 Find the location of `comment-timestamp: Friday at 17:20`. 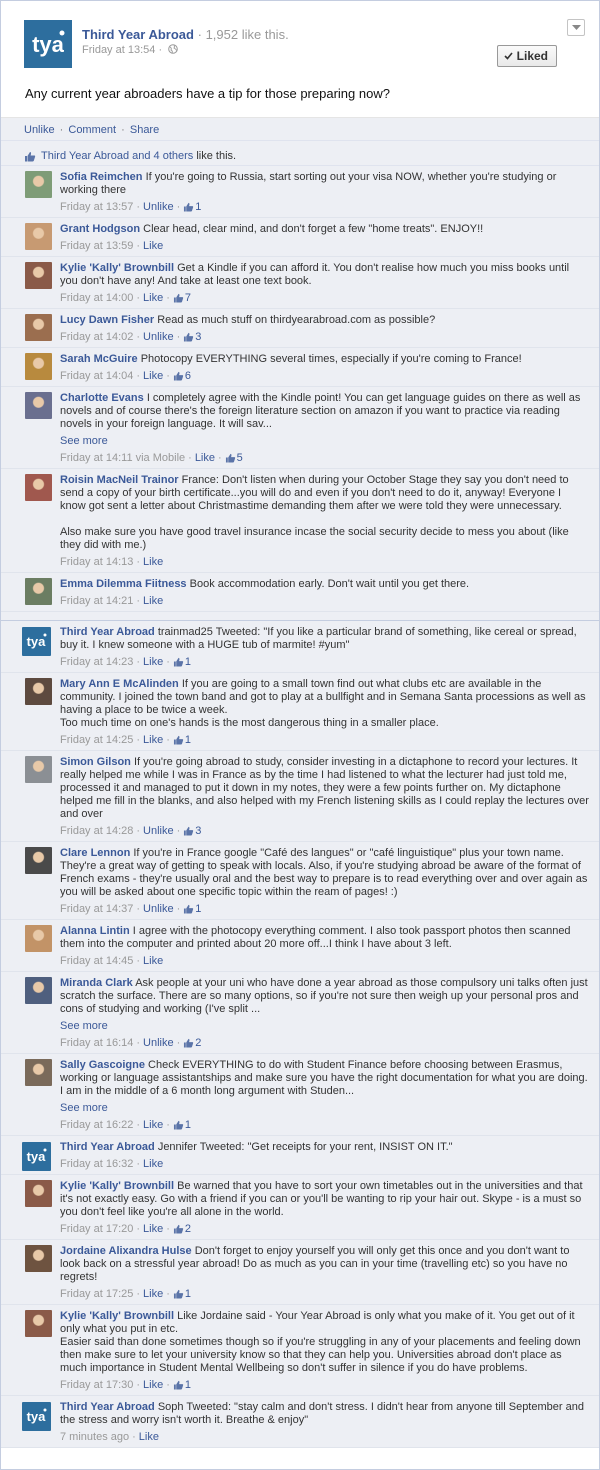

comment-timestamp: Friday at 17:20 is located at coordinates (96, 1229).